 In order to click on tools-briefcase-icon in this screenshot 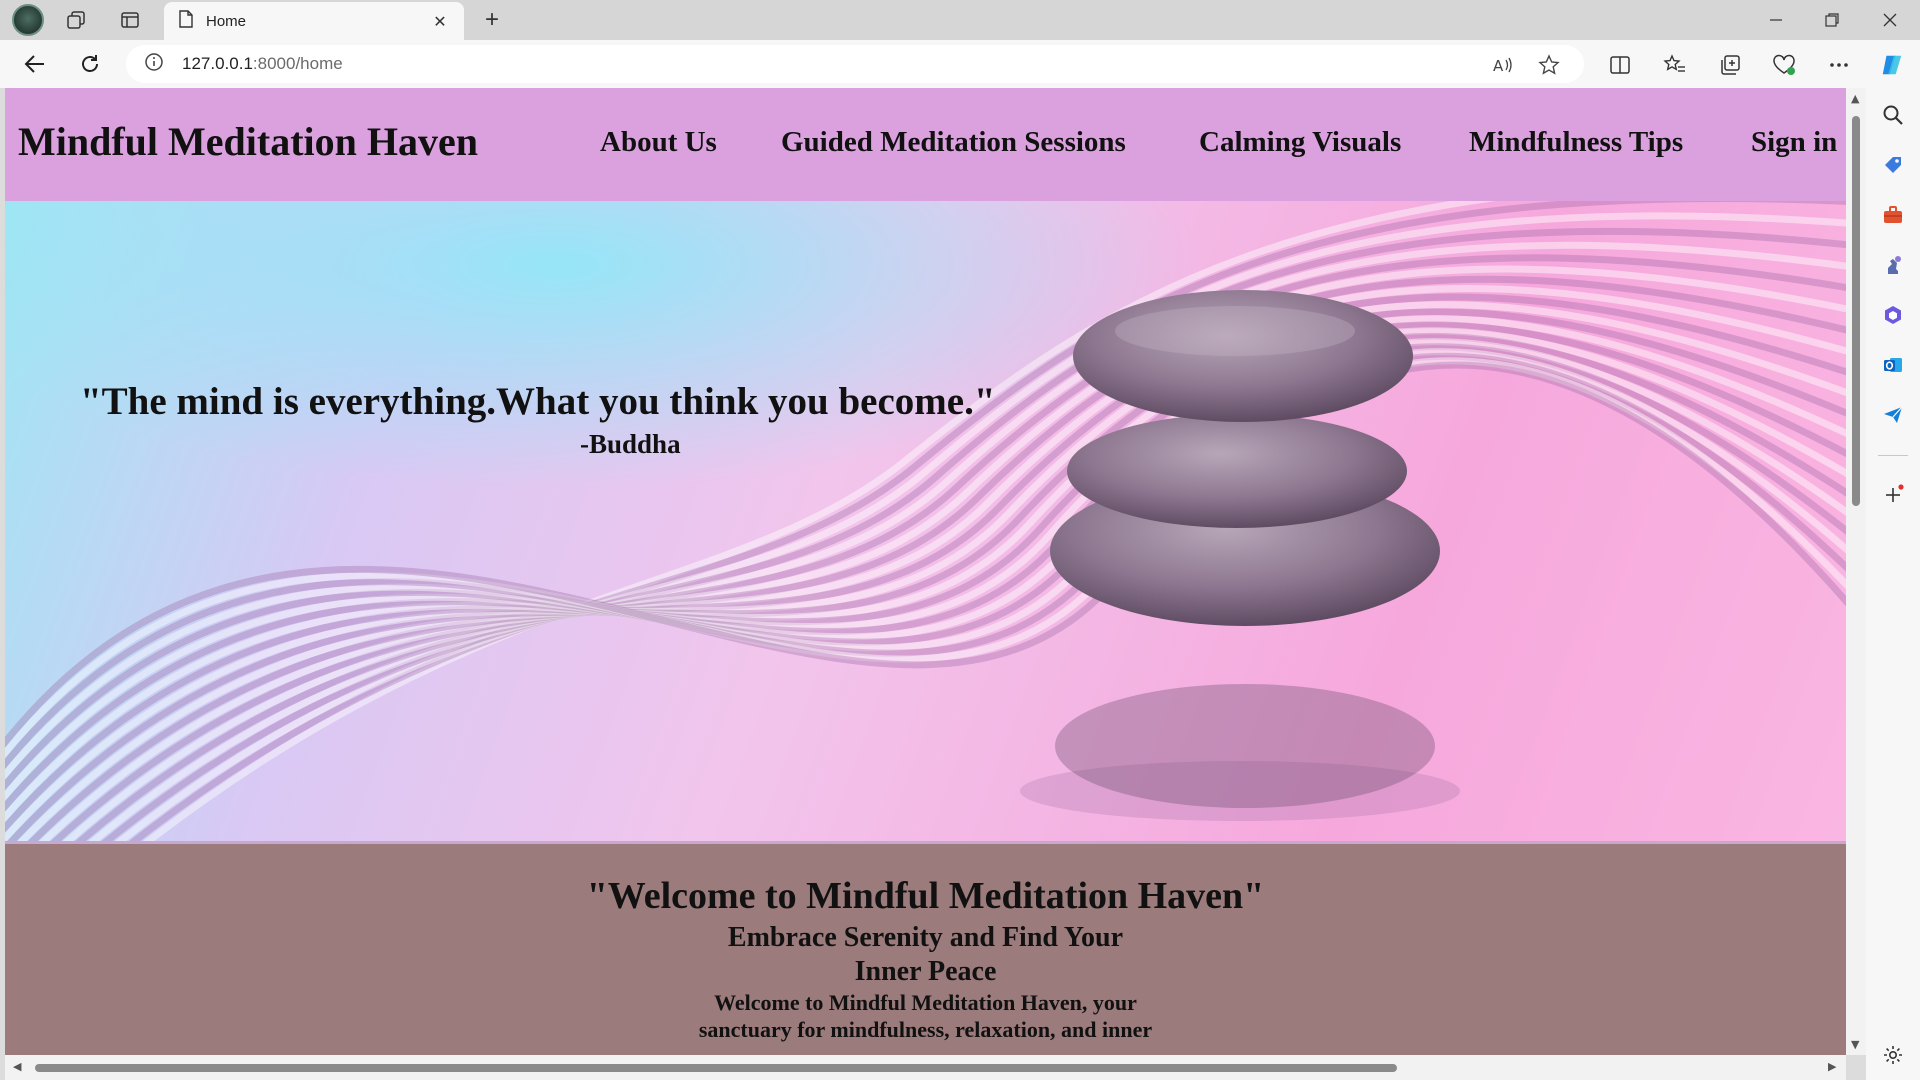, I will do `click(1893, 215)`.